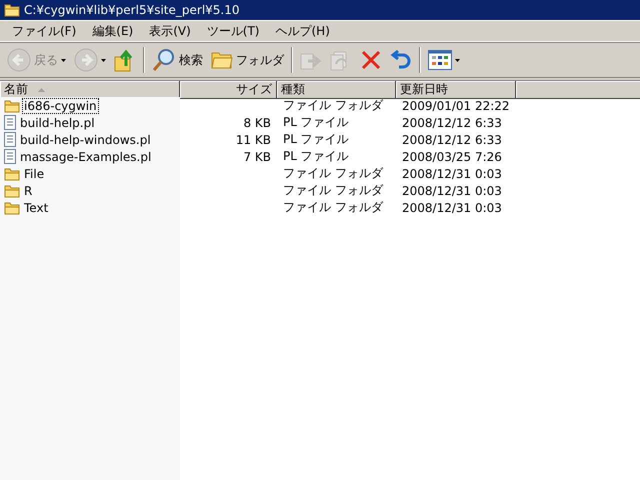  I want to click on file-name: massage-Examples.pl, so click(85, 157).